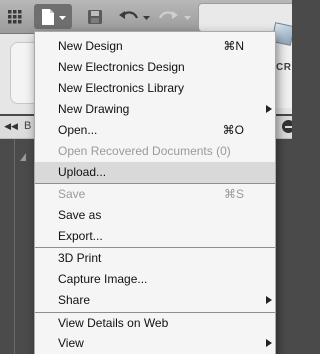 The width and height of the screenshot is (320, 354). Describe the element at coordinates (94, 109) in the screenshot. I see `menu-item-label: New Drawing` at that location.